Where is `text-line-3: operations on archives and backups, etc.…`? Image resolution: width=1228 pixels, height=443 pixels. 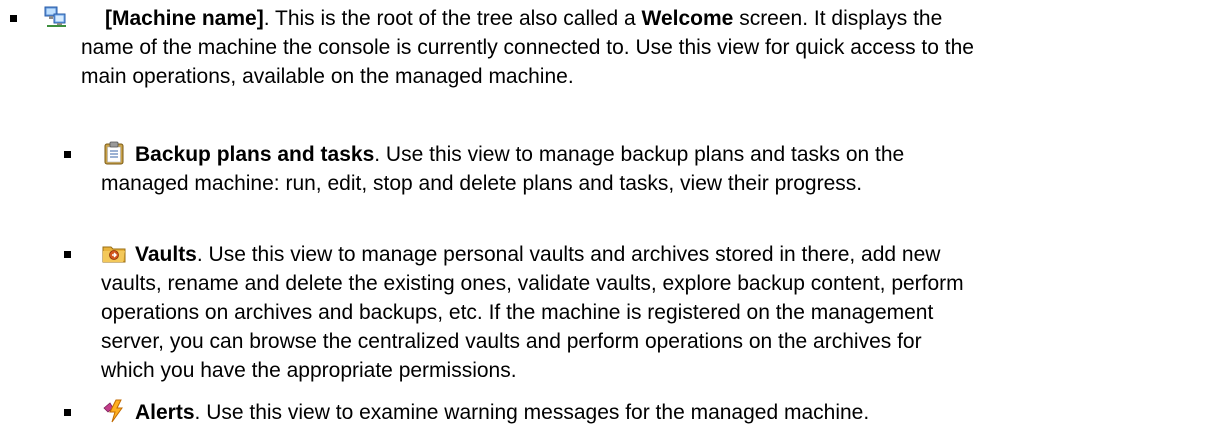 text-line-3: operations on archives and backups, etc.… is located at coordinates (517, 312).